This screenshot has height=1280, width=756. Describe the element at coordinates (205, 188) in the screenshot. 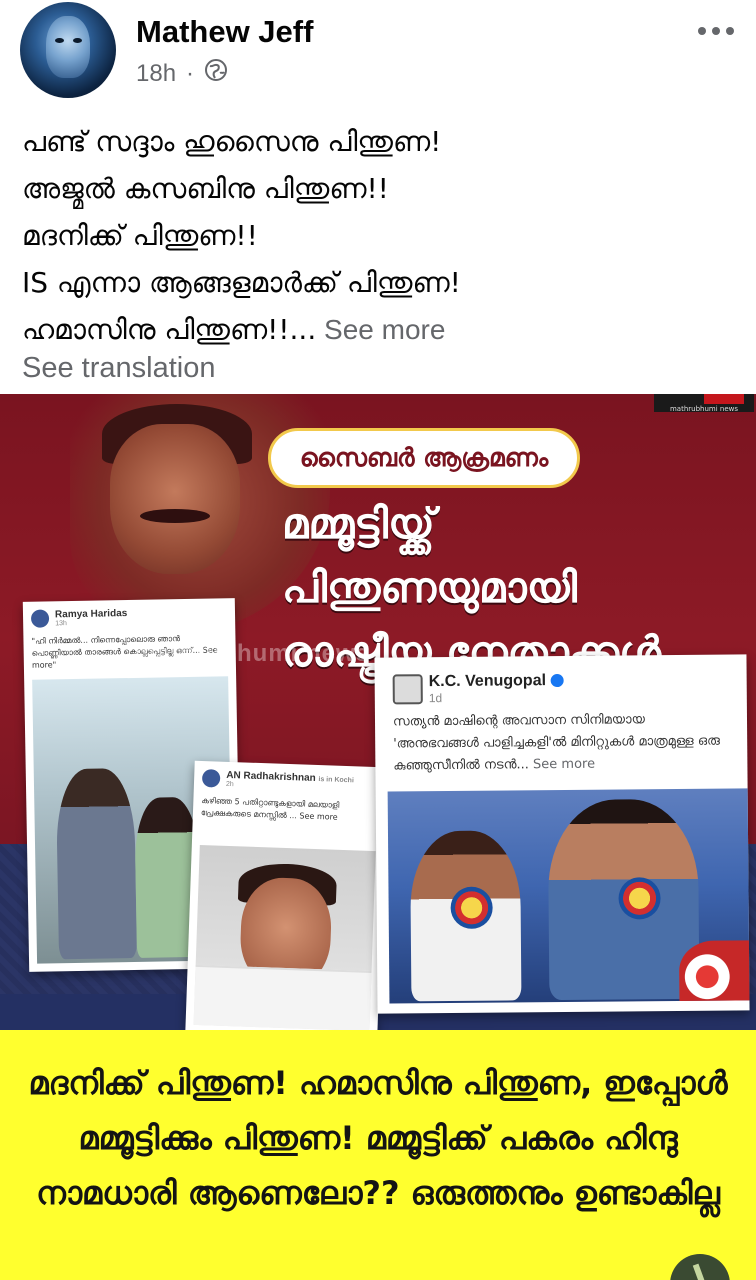

I see `post-text-line: അജ്മൽ കസബിനു പിന്തുണ!!` at that location.